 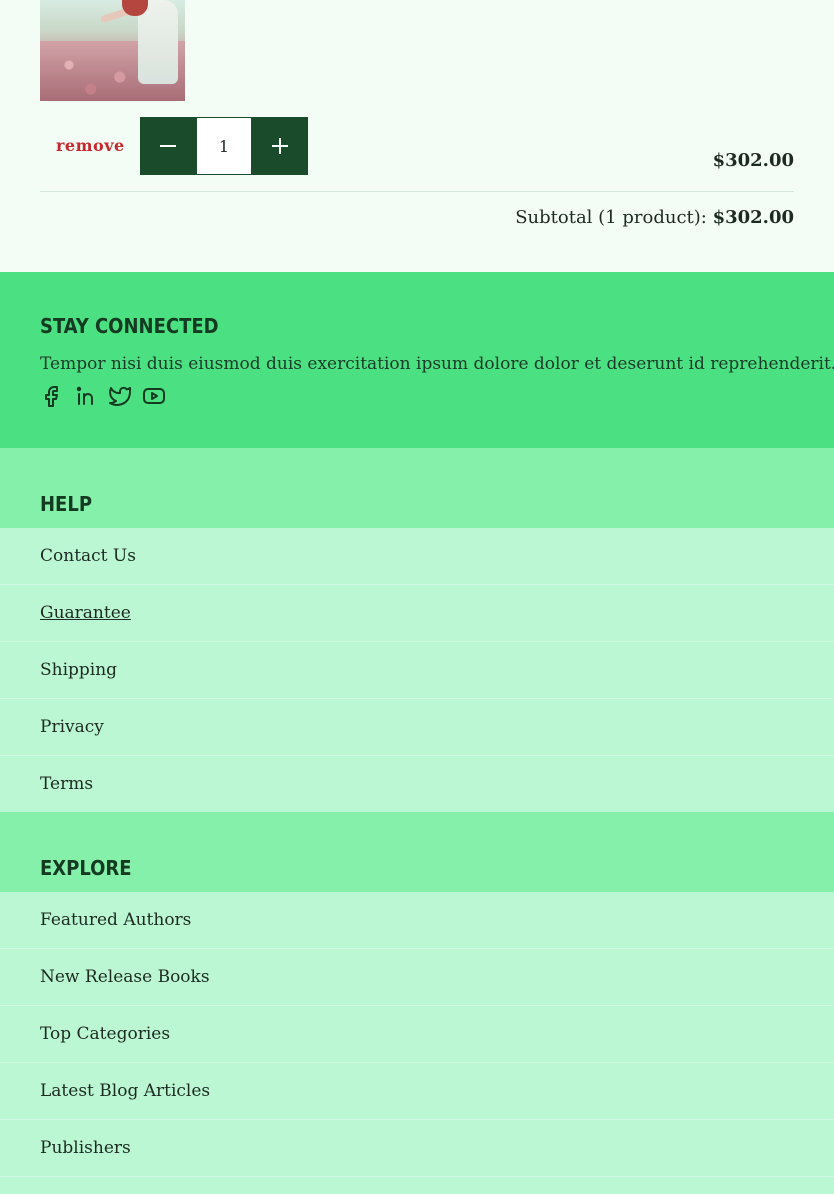 What do you see at coordinates (86, 396) in the screenshot?
I see `linkedin-icon` at bounding box center [86, 396].